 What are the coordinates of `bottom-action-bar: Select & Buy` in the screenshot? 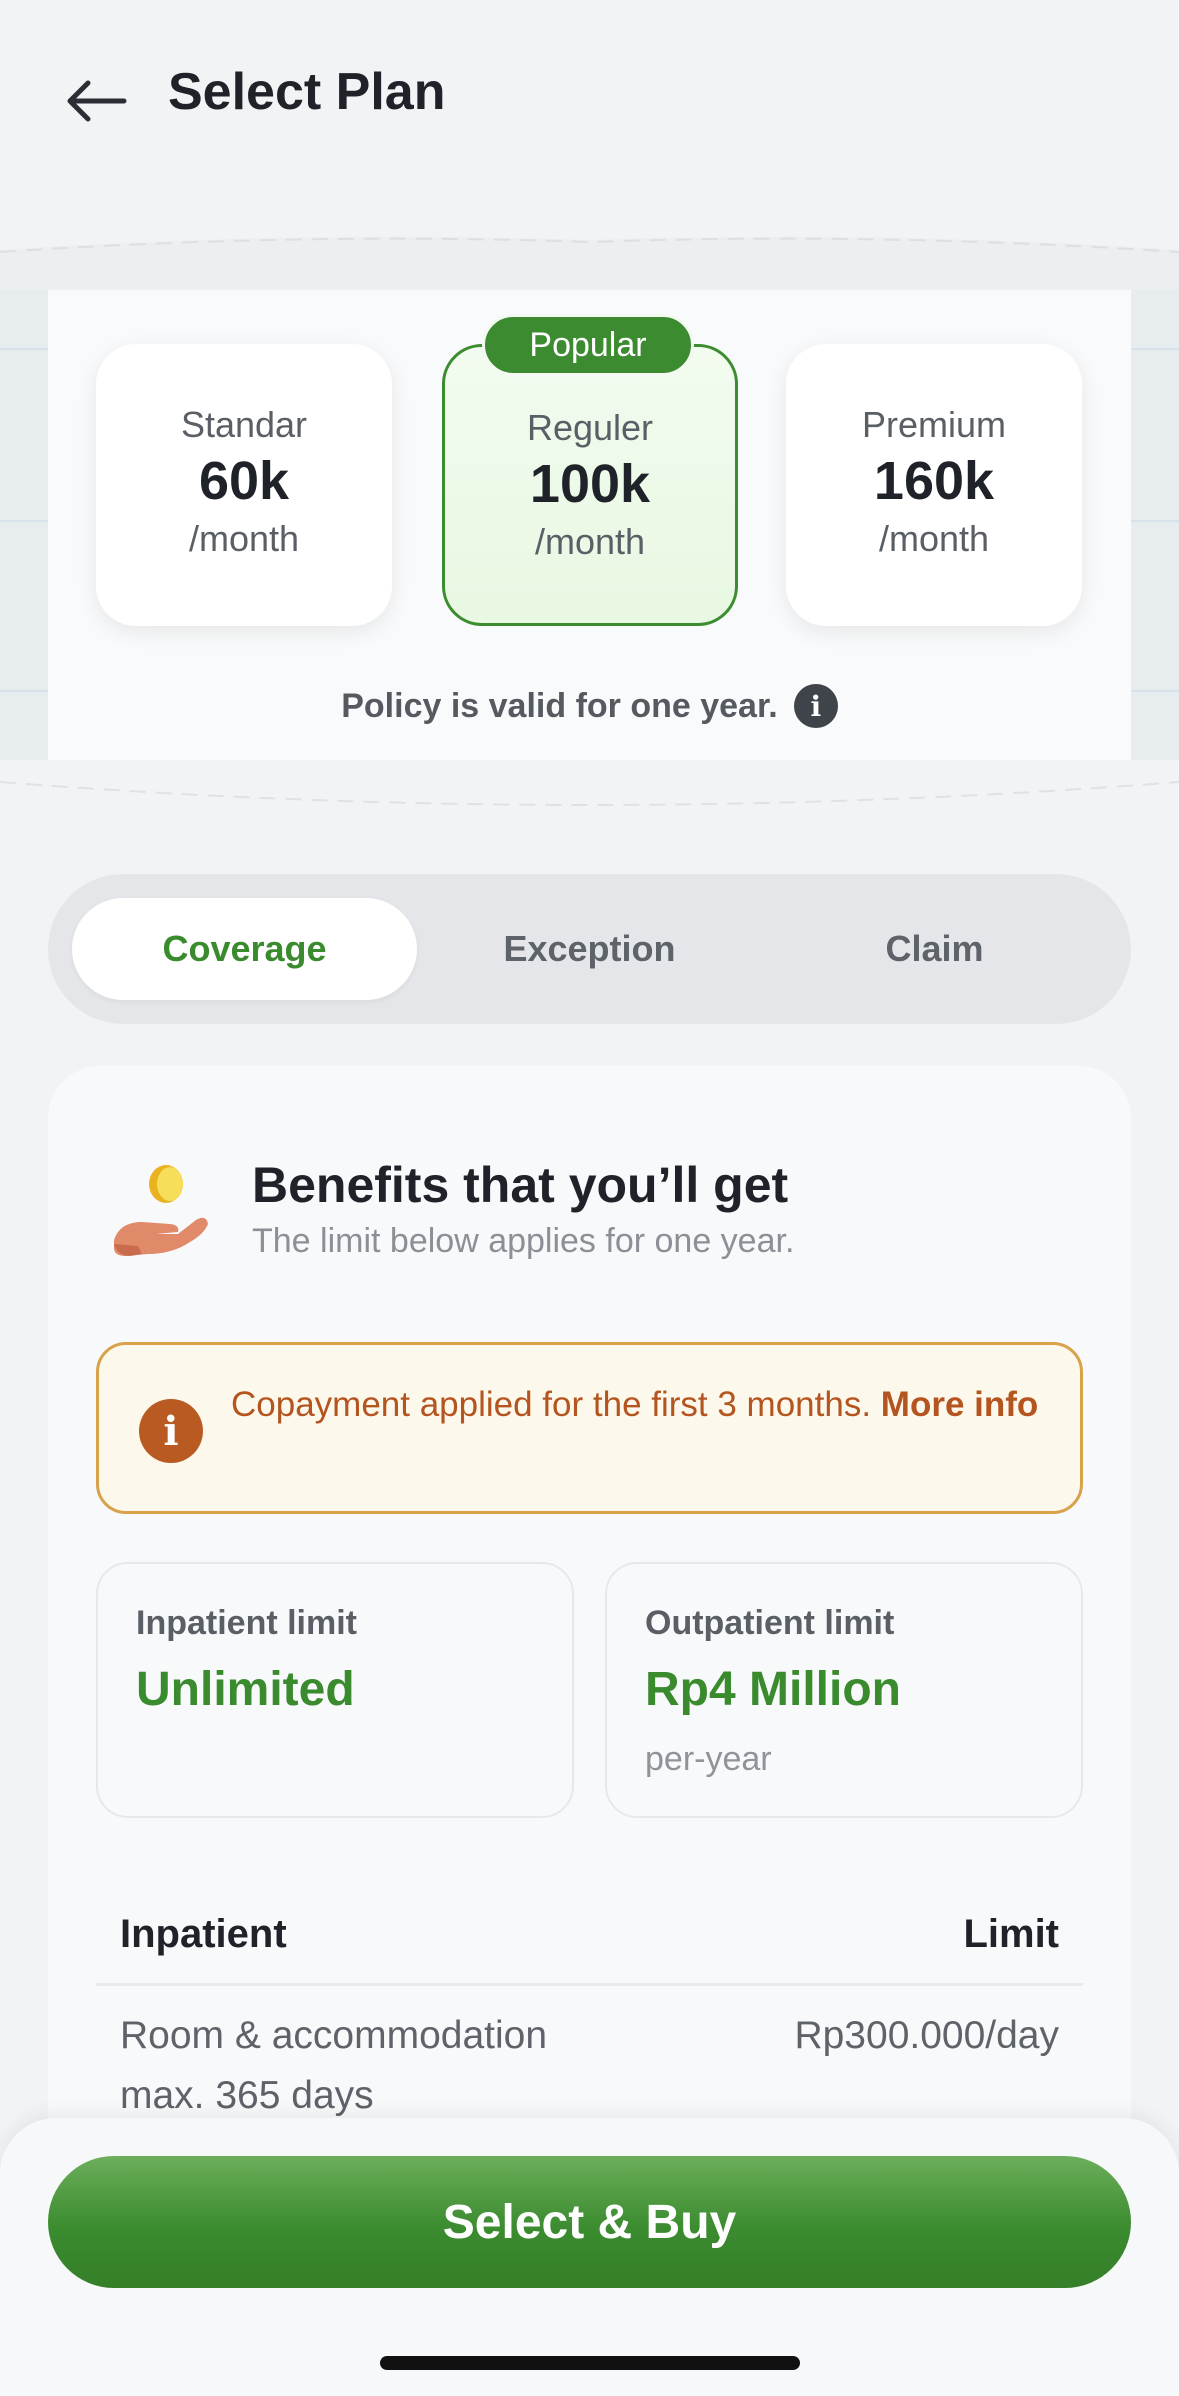 It's located at (589, 2257).